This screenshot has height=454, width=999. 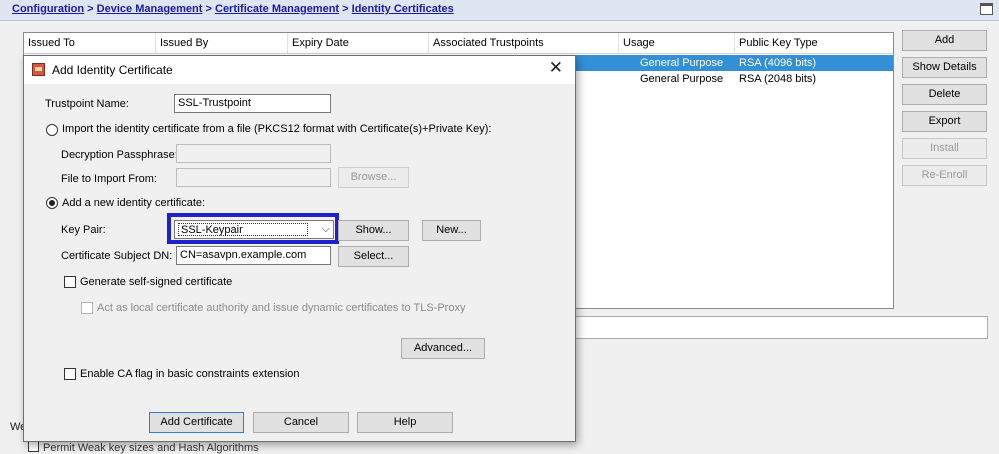 What do you see at coordinates (90, 43) in the screenshot?
I see `column-issued-to: Issued To` at bounding box center [90, 43].